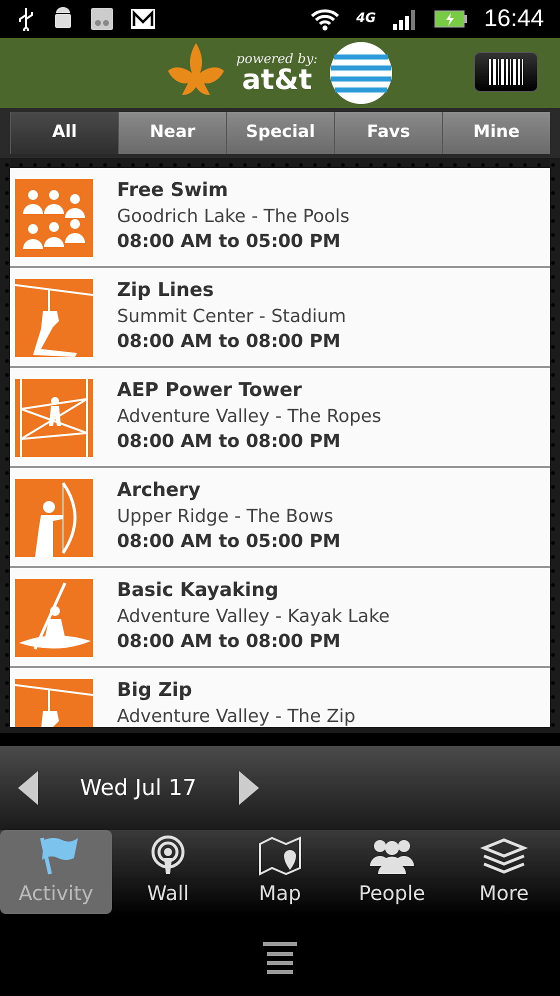  I want to click on activity-title: Archery, so click(159, 490).